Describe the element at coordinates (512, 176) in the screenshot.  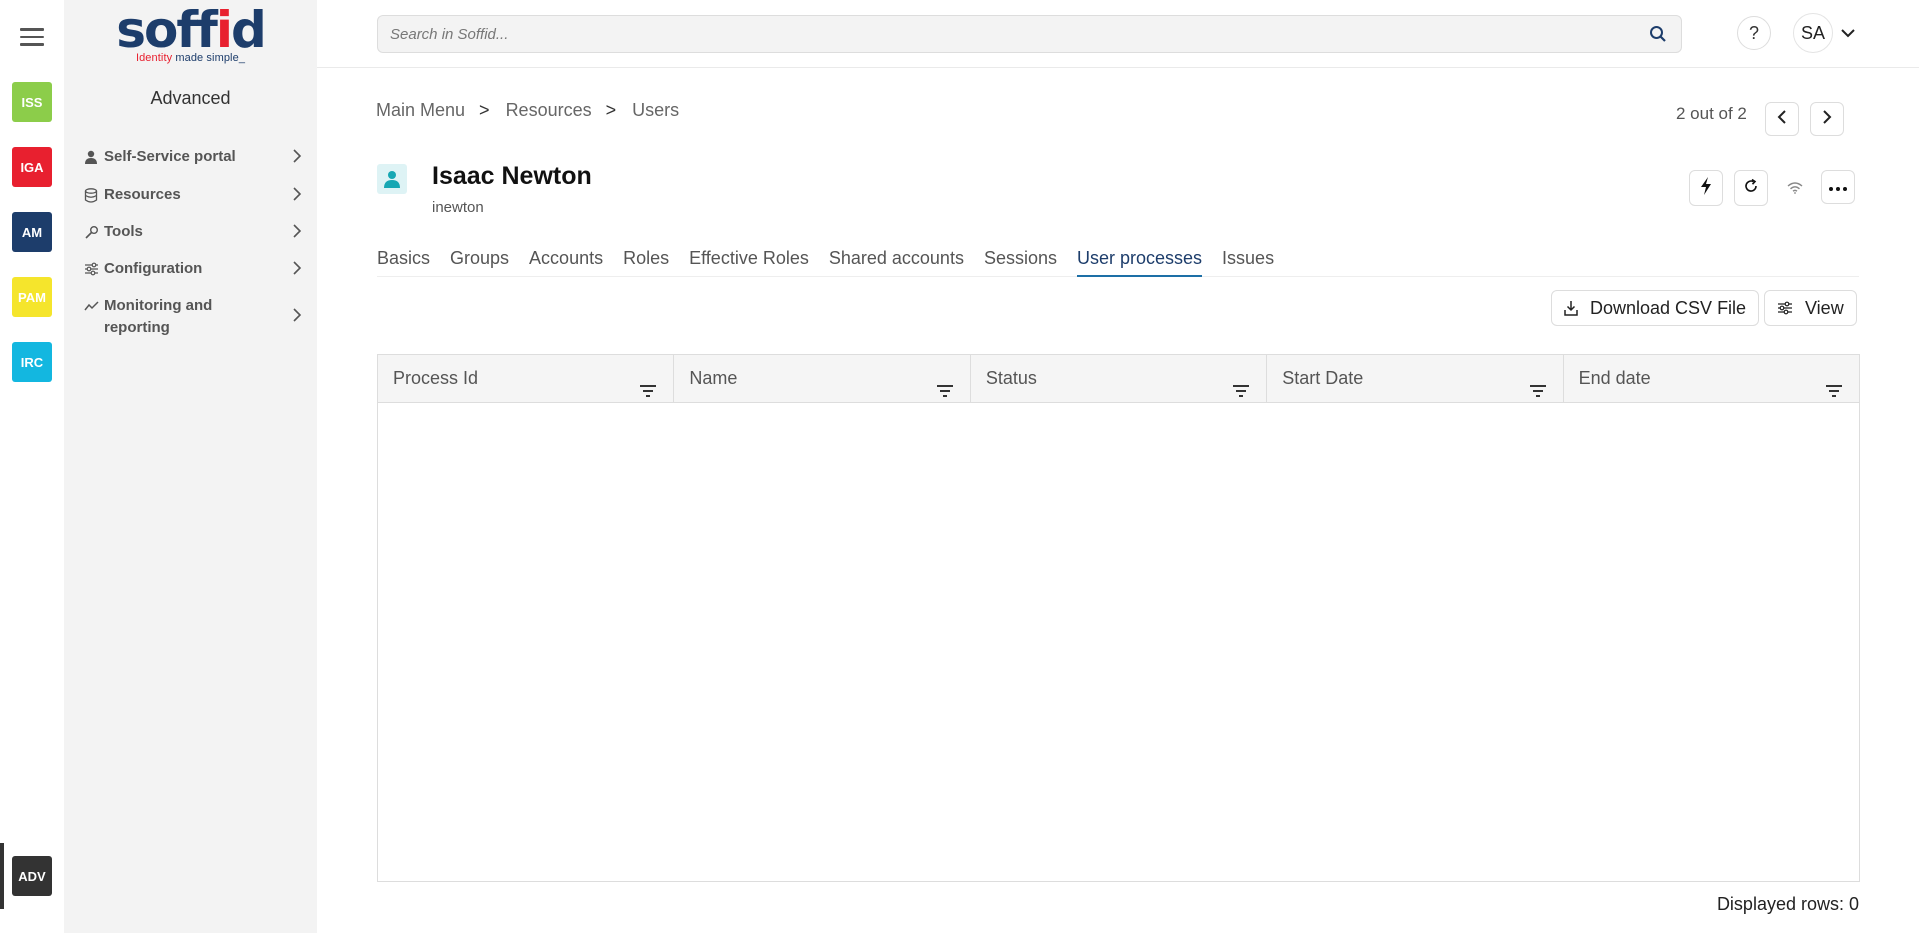
I see `page-title: Isaac Newton` at that location.